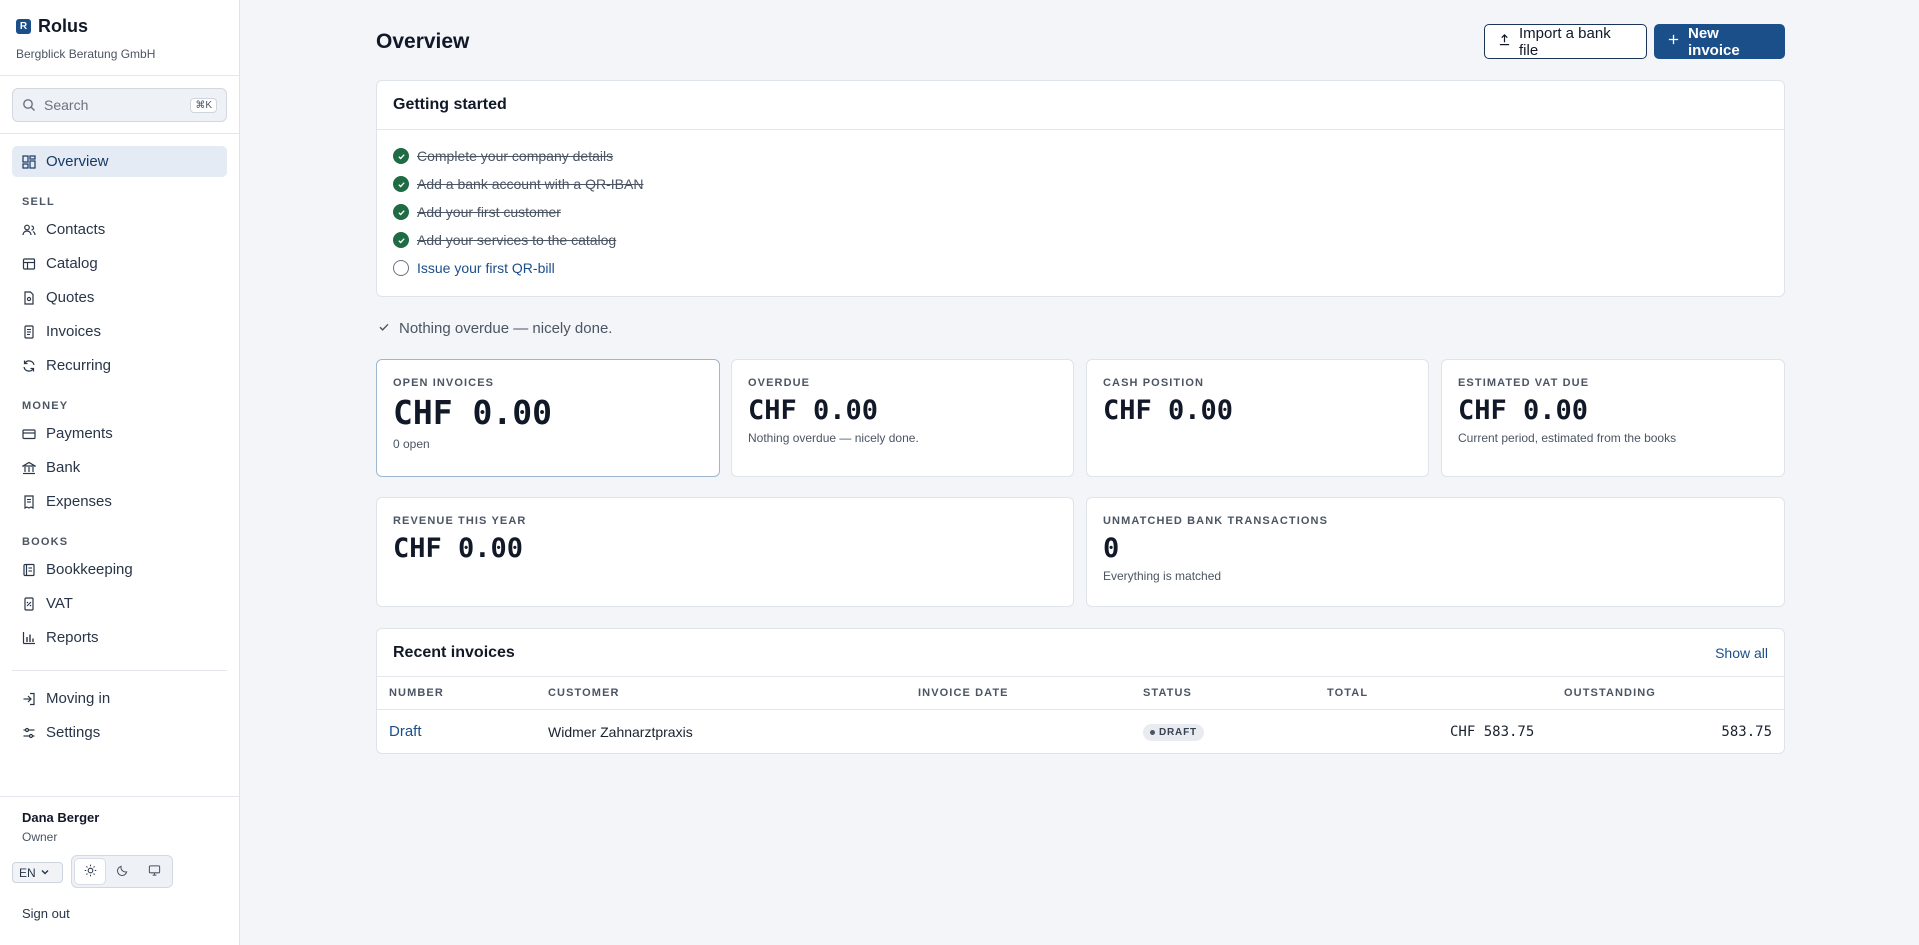 The height and width of the screenshot is (945, 1919). What do you see at coordinates (79, 501) in the screenshot?
I see `sidebar-item-label: Expenses` at bounding box center [79, 501].